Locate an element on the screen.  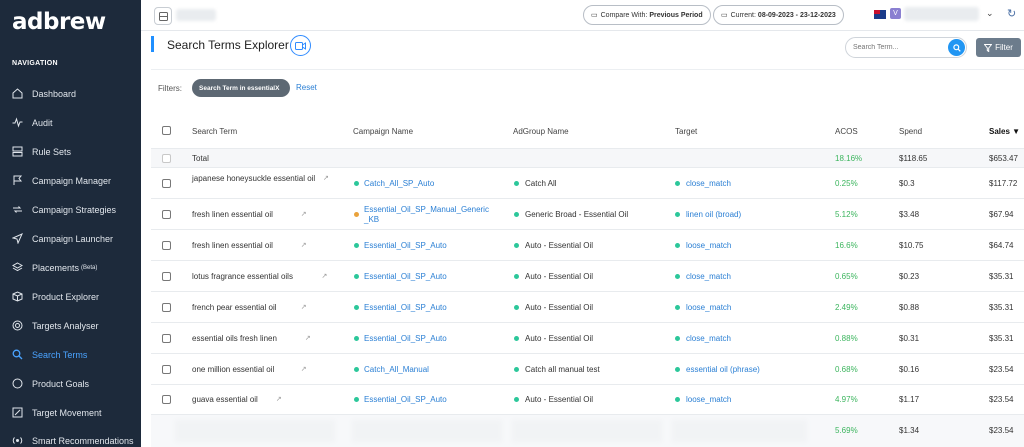
sidebar-item-campaign-strategies: Campaign Strategies is located at coordinates (70, 209).